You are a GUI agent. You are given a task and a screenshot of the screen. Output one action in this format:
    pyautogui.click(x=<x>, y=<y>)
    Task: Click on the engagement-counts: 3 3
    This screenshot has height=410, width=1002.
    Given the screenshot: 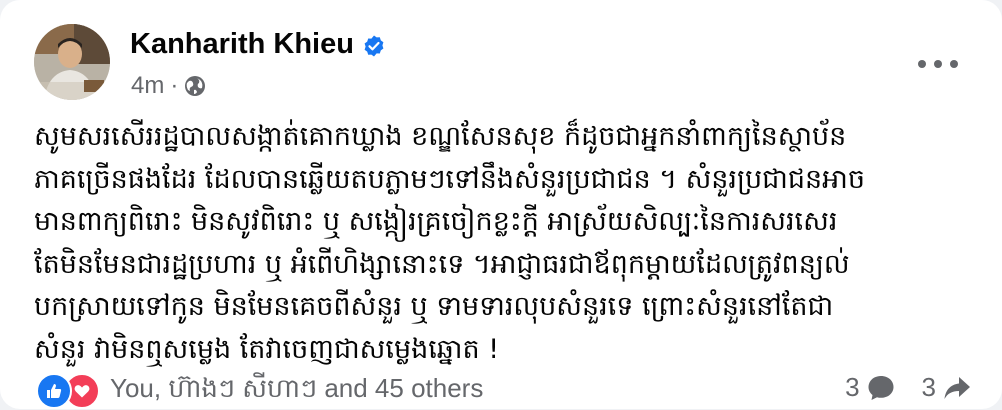 What is the action you would take?
    pyautogui.click(x=908, y=387)
    